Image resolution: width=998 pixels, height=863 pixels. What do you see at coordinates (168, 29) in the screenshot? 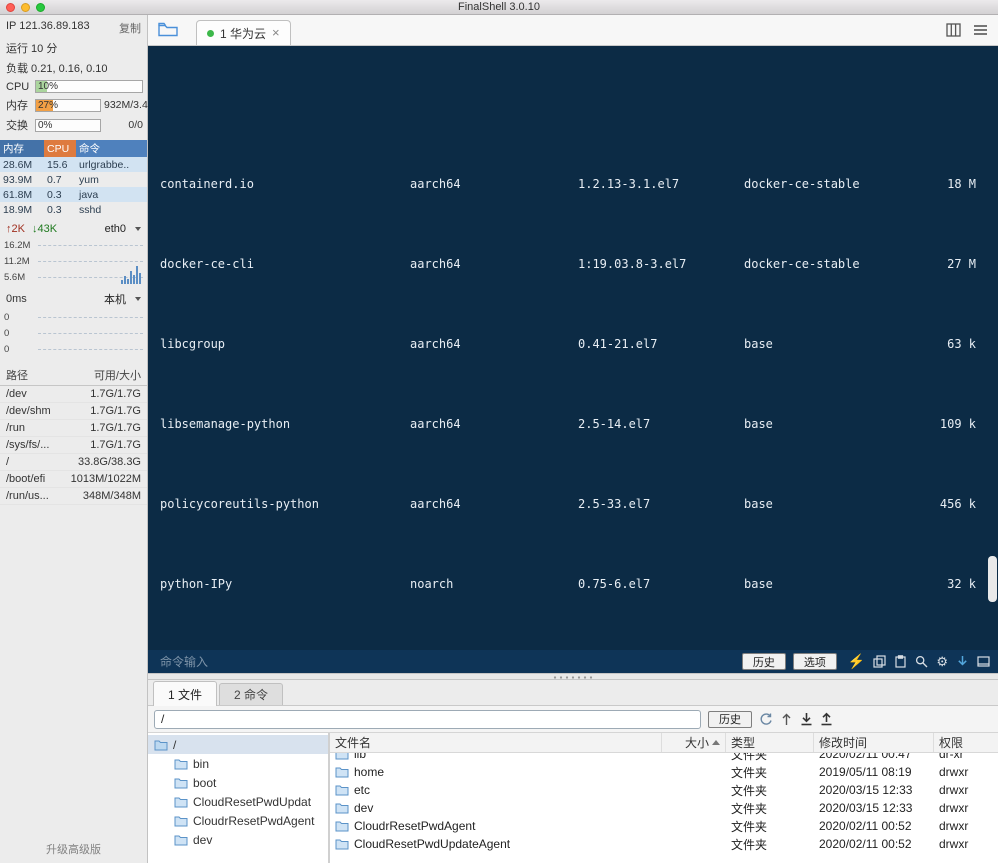
I see `connection-manager-folder-icon` at bounding box center [168, 29].